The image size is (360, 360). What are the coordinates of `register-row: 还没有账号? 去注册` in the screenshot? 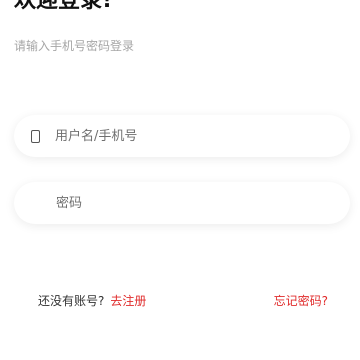 It's located at (92, 301).